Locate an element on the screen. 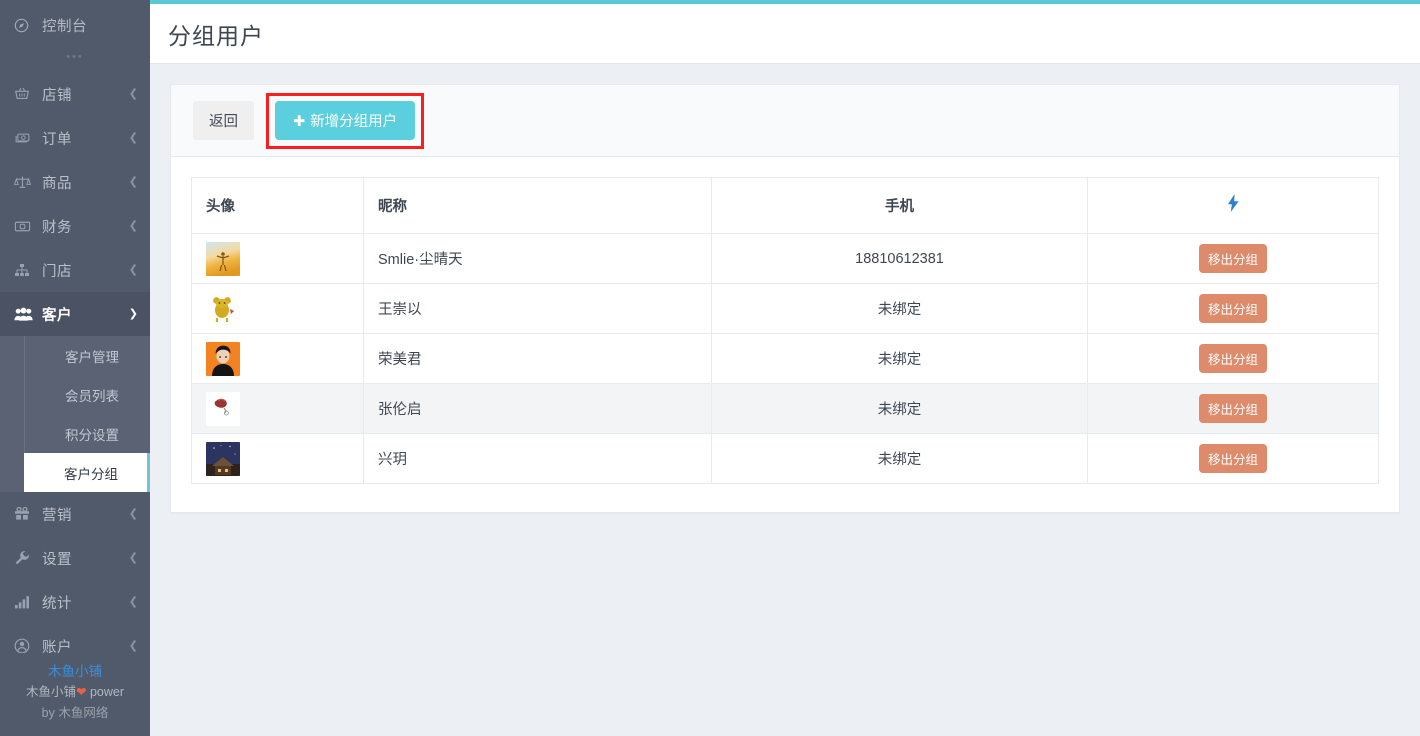 This screenshot has height=736, width=1420. table-row: 王崇以 未绑定 移出分组 is located at coordinates (785, 308).